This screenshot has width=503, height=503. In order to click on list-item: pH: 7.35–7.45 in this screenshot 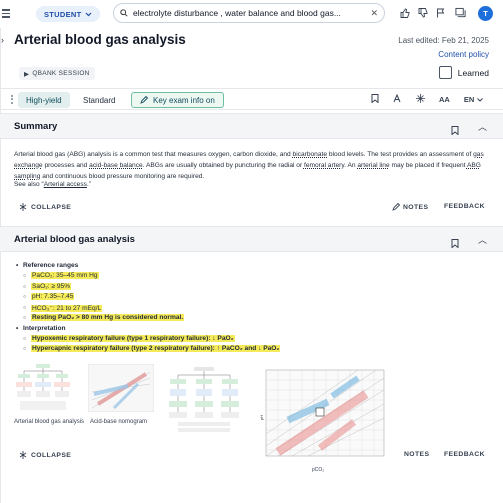, I will do `click(151, 298)`.